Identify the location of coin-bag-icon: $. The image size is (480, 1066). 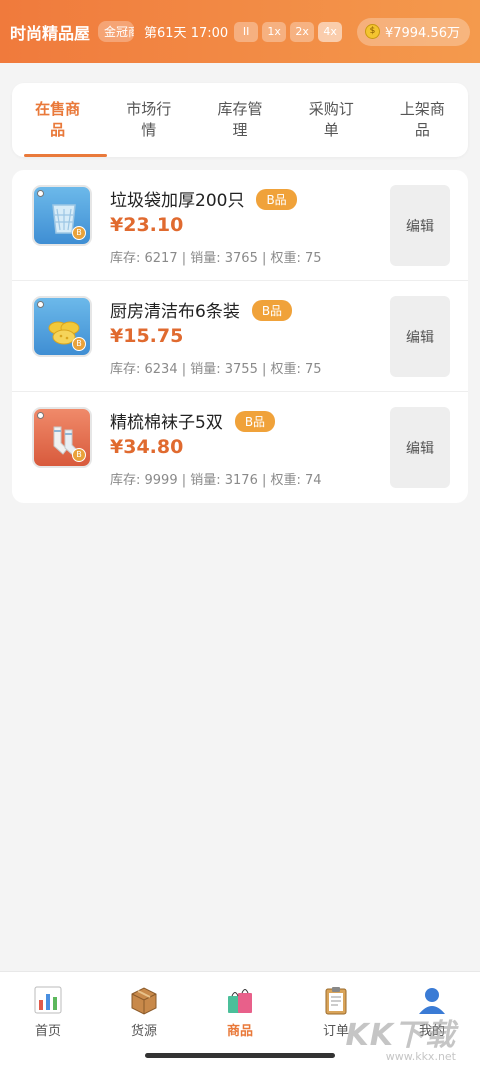
(372, 31).